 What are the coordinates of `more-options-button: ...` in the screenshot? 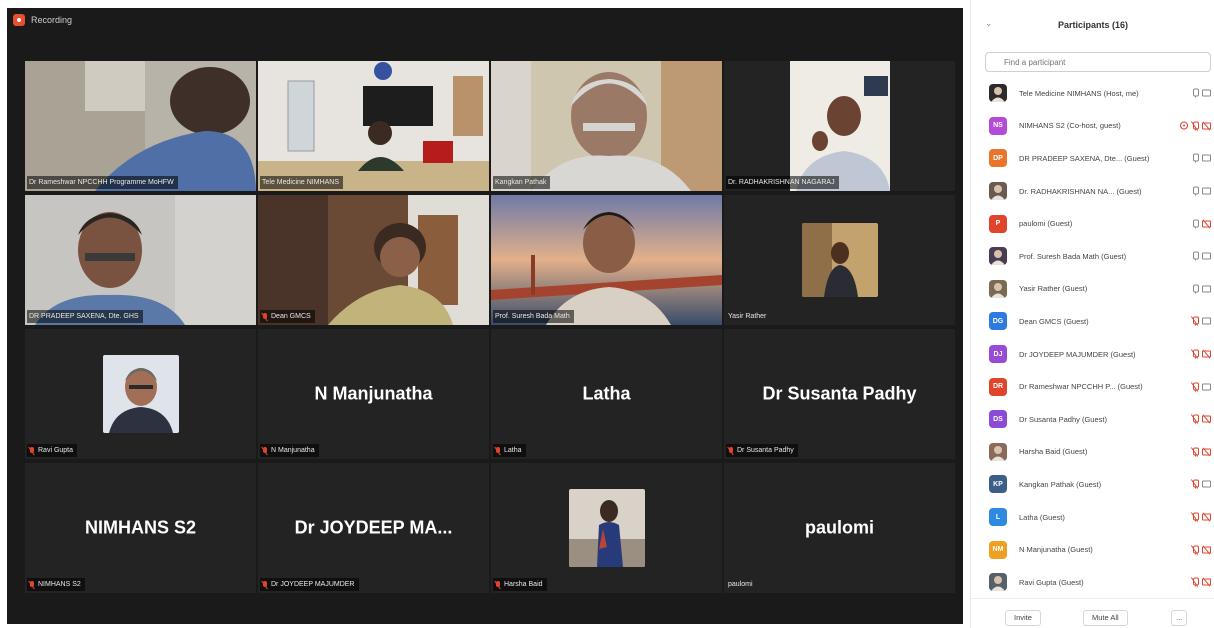 It's located at (1179, 618).